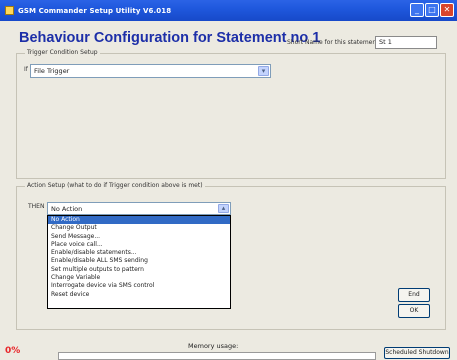 This screenshot has width=457, height=360. What do you see at coordinates (263, 71) in the screenshot?
I see `chevron-down-icon: ▾` at bounding box center [263, 71].